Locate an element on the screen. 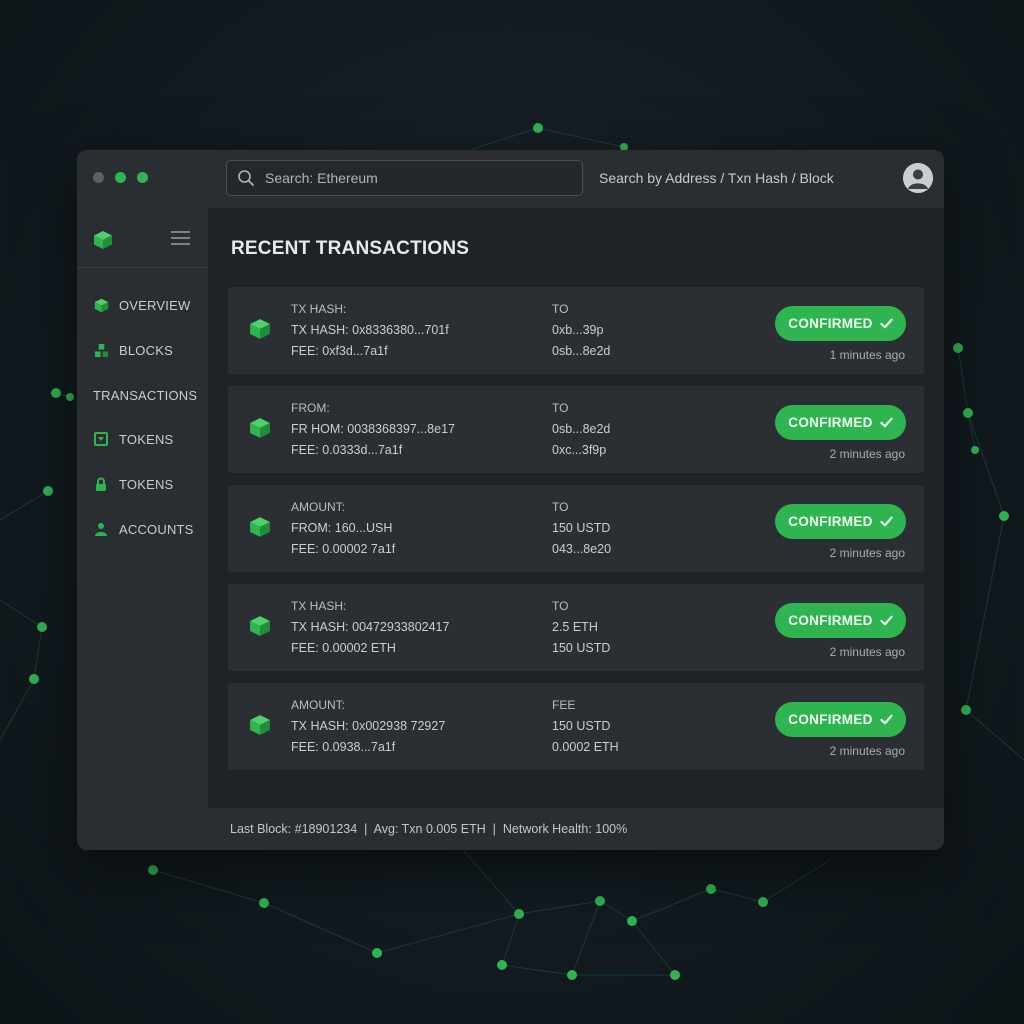  field-value: TX HASH: 0x8336380...701f is located at coordinates (370, 330).